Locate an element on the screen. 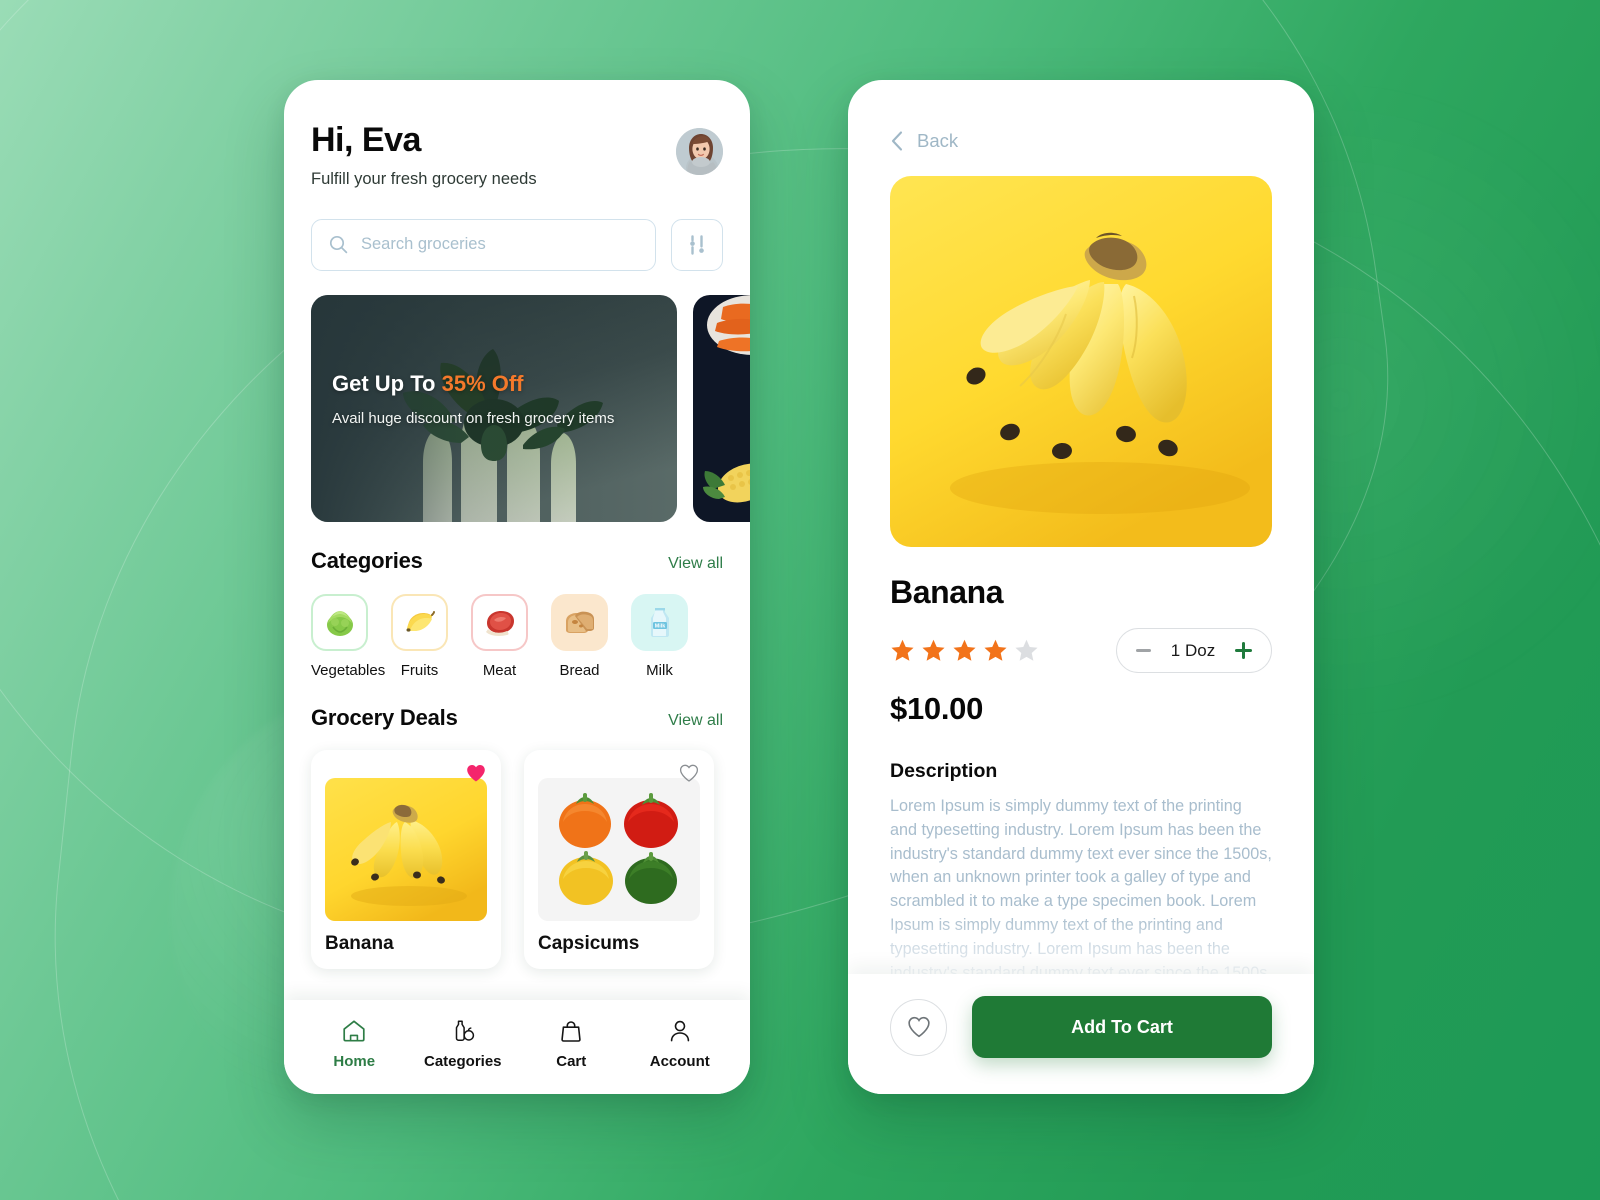  greeting-row: Hi, Eva Fulfill your fresh grocery needs is located at coordinates (517, 134).